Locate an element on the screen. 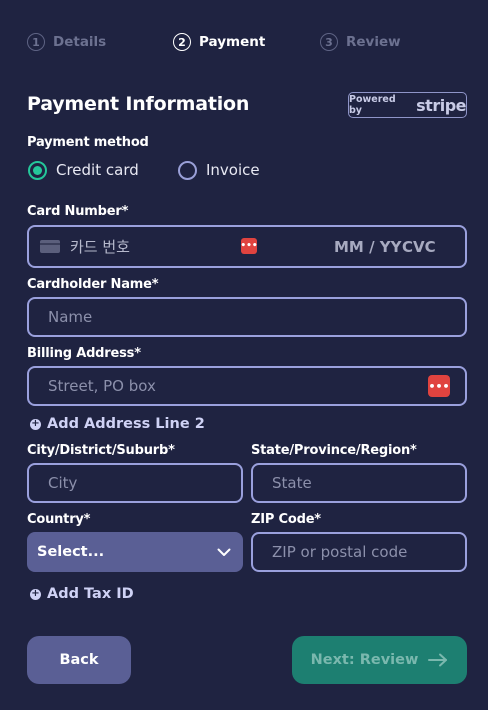  zip-code-field: ZIP or postal code is located at coordinates (359, 552).